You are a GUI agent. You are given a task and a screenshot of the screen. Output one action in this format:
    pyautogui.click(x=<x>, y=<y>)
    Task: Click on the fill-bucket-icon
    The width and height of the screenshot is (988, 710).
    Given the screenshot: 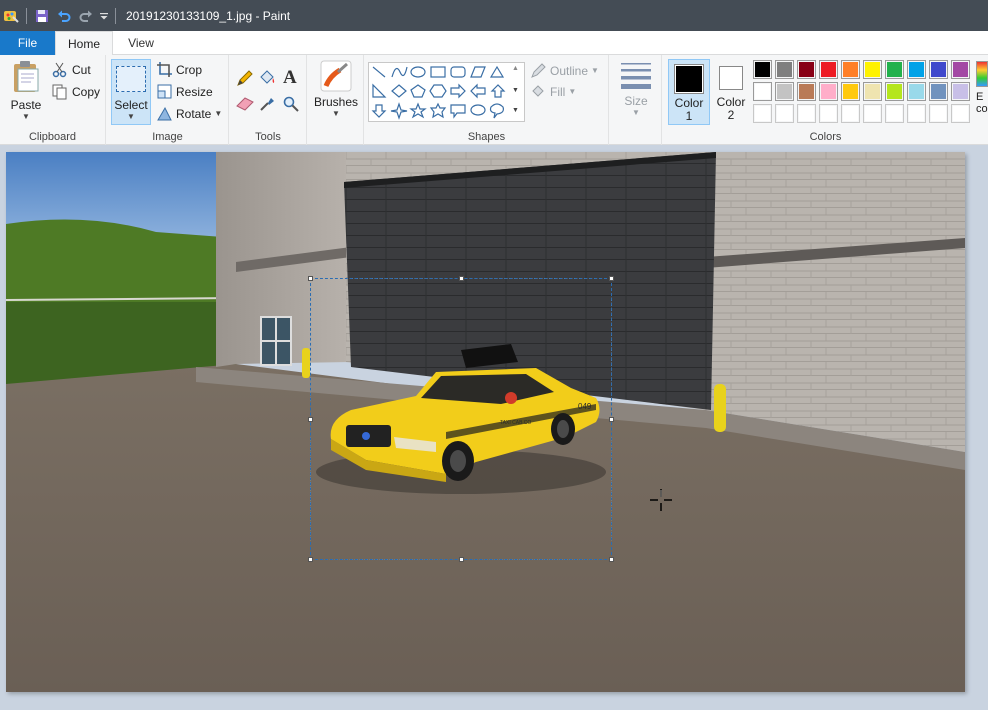 What is the action you would take?
    pyautogui.click(x=267, y=78)
    